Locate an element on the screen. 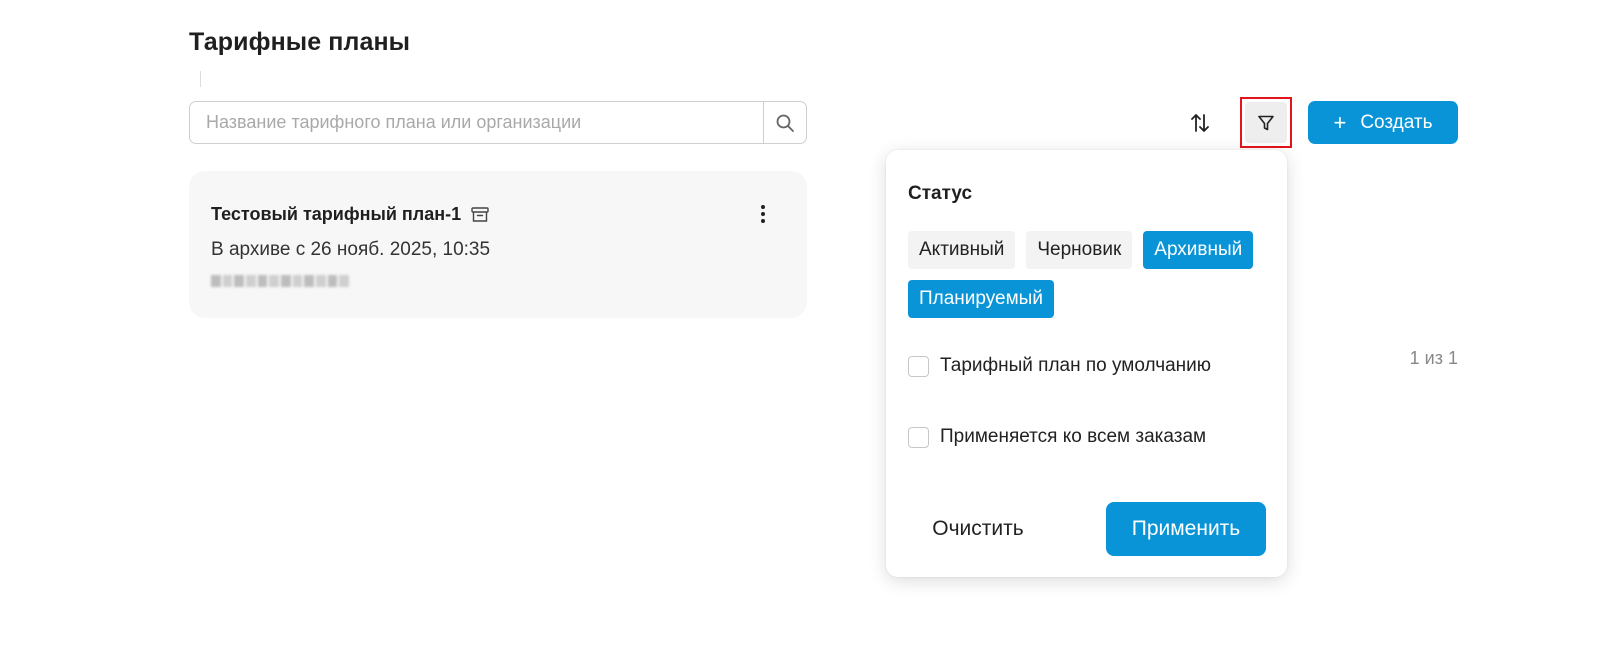 This screenshot has height=653, width=1619. sort-button is located at coordinates (1200, 122).